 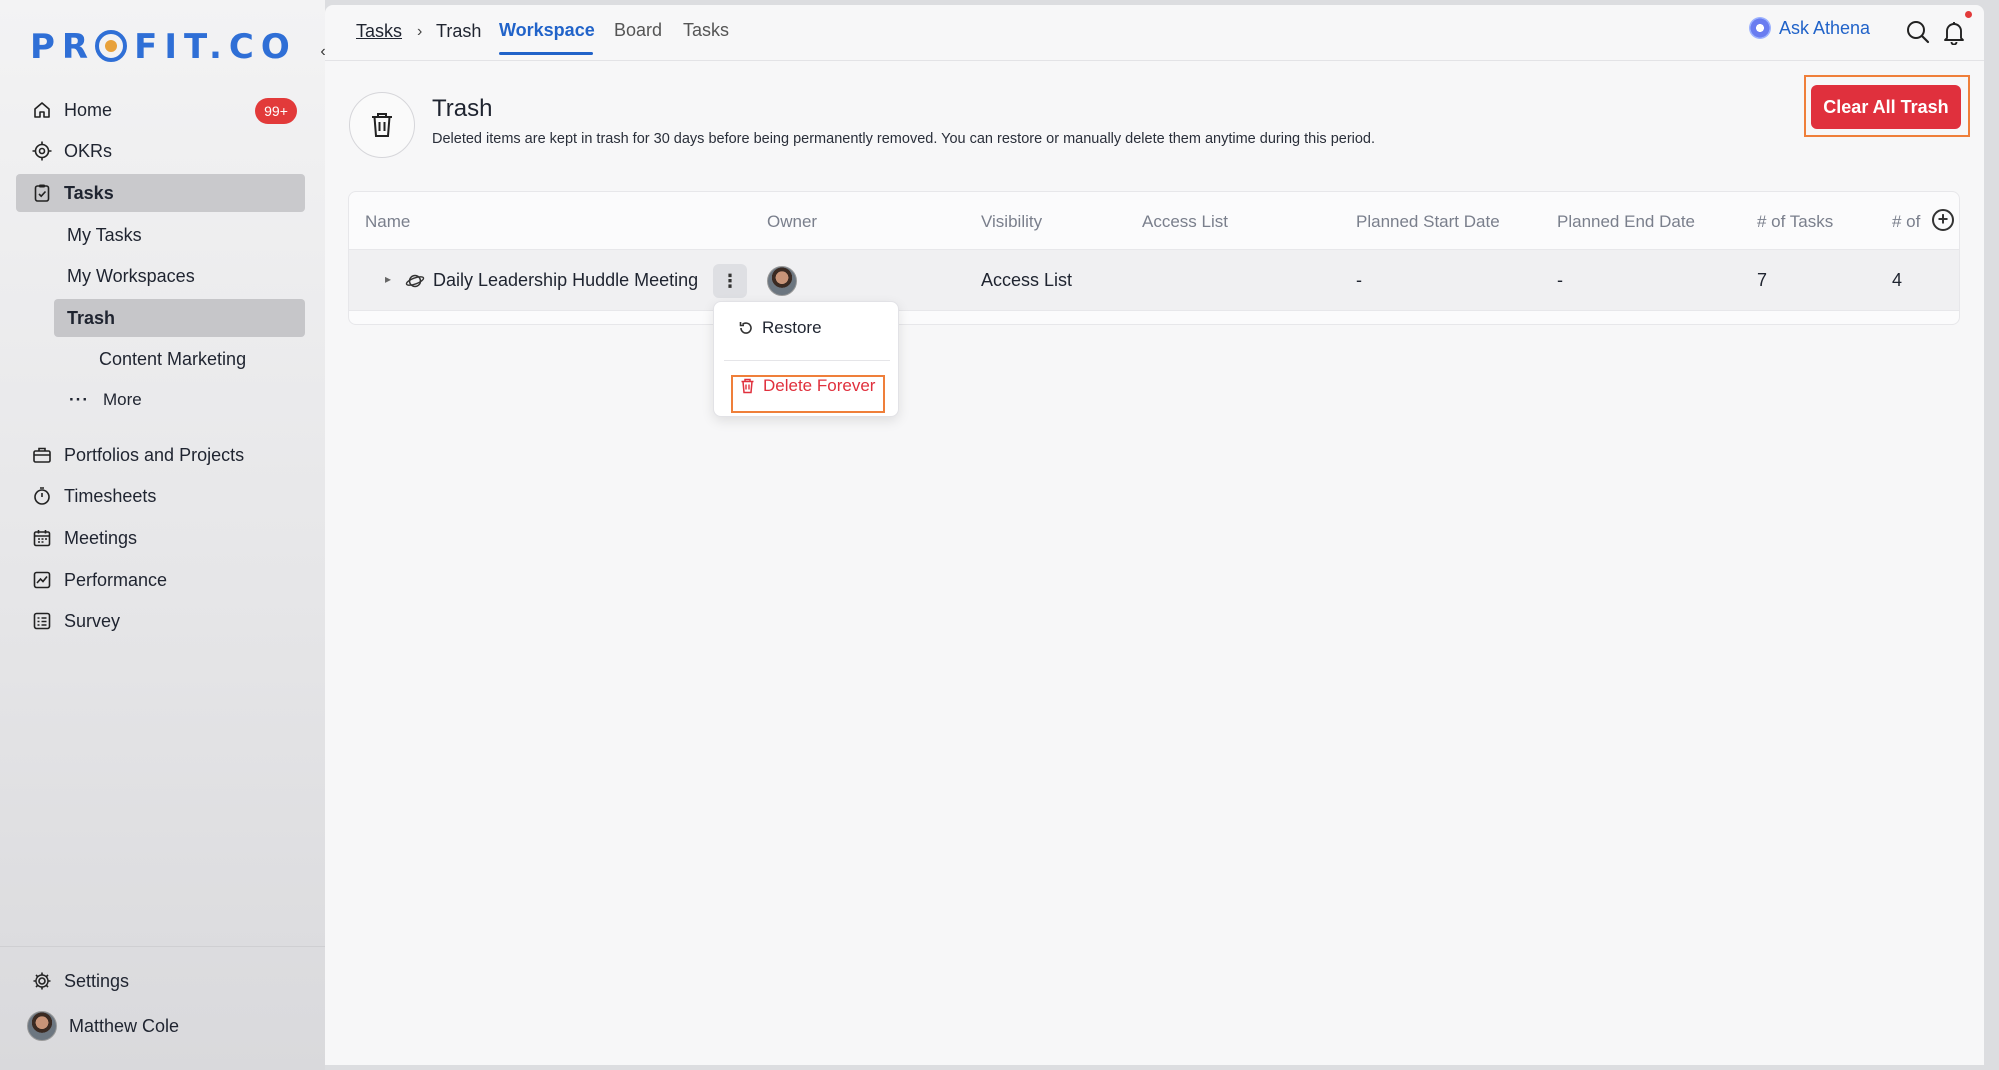 What do you see at coordinates (42, 455) in the screenshot?
I see `briefcase-icon` at bounding box center [42, 455].